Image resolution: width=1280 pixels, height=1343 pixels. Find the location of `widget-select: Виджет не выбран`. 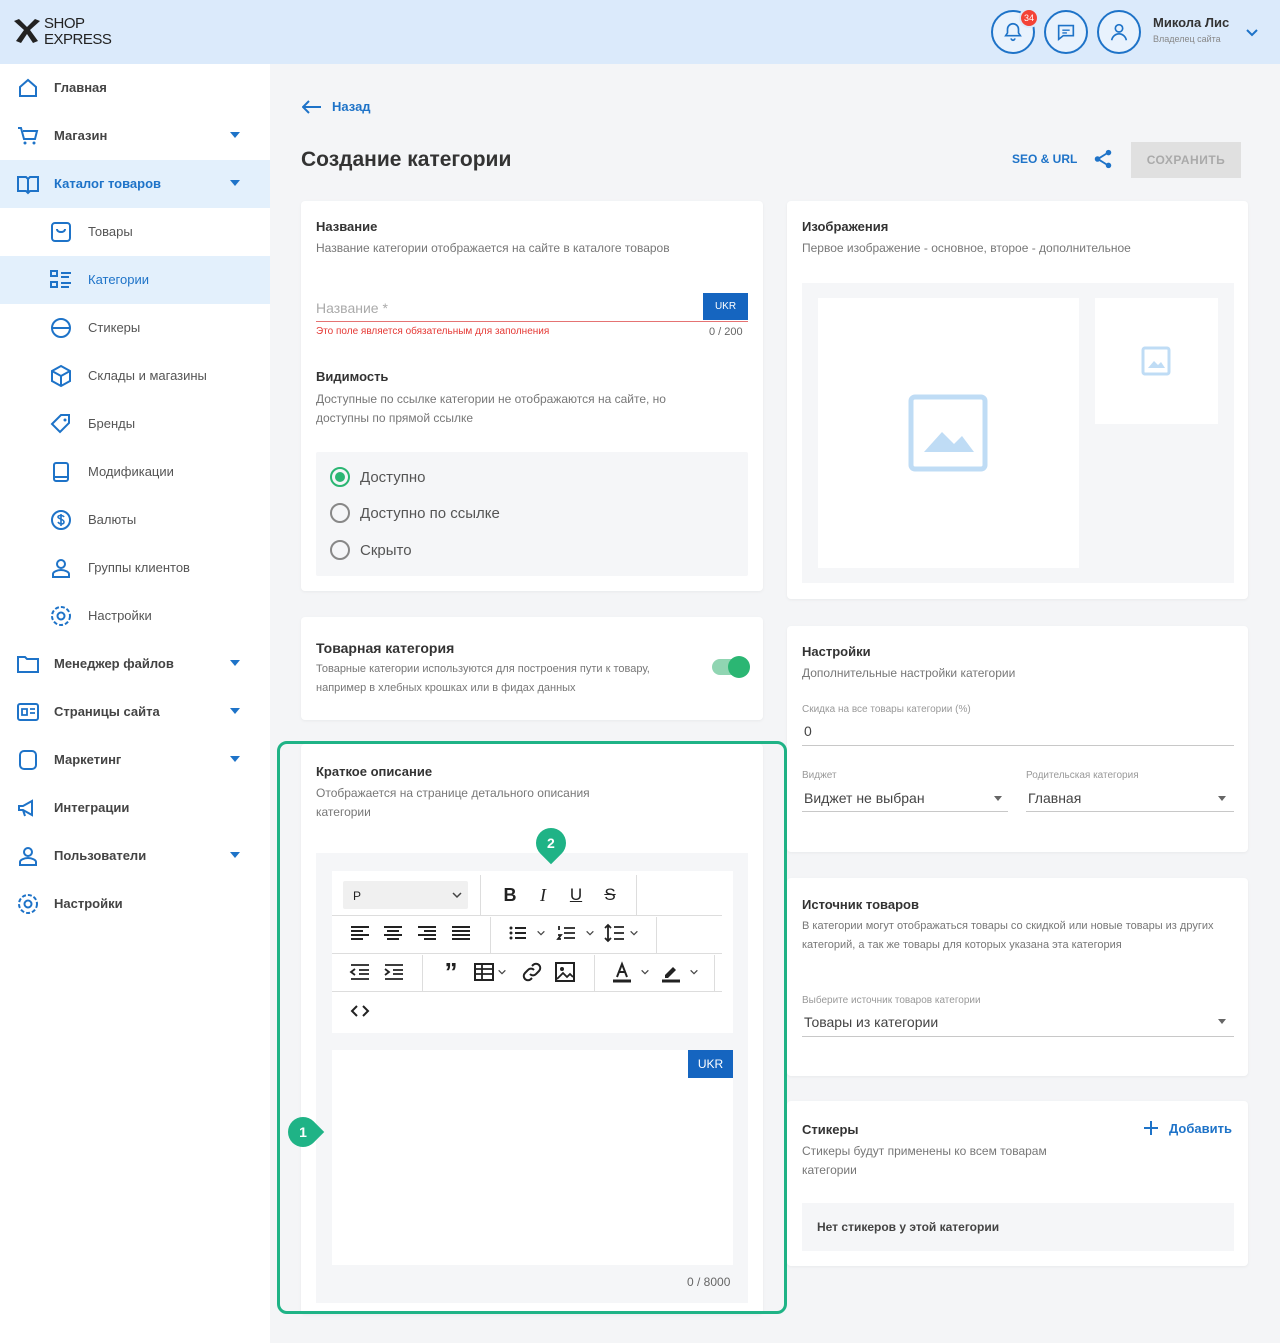

widget-select: Виджет не выбран is located at coordinates (864, 798).